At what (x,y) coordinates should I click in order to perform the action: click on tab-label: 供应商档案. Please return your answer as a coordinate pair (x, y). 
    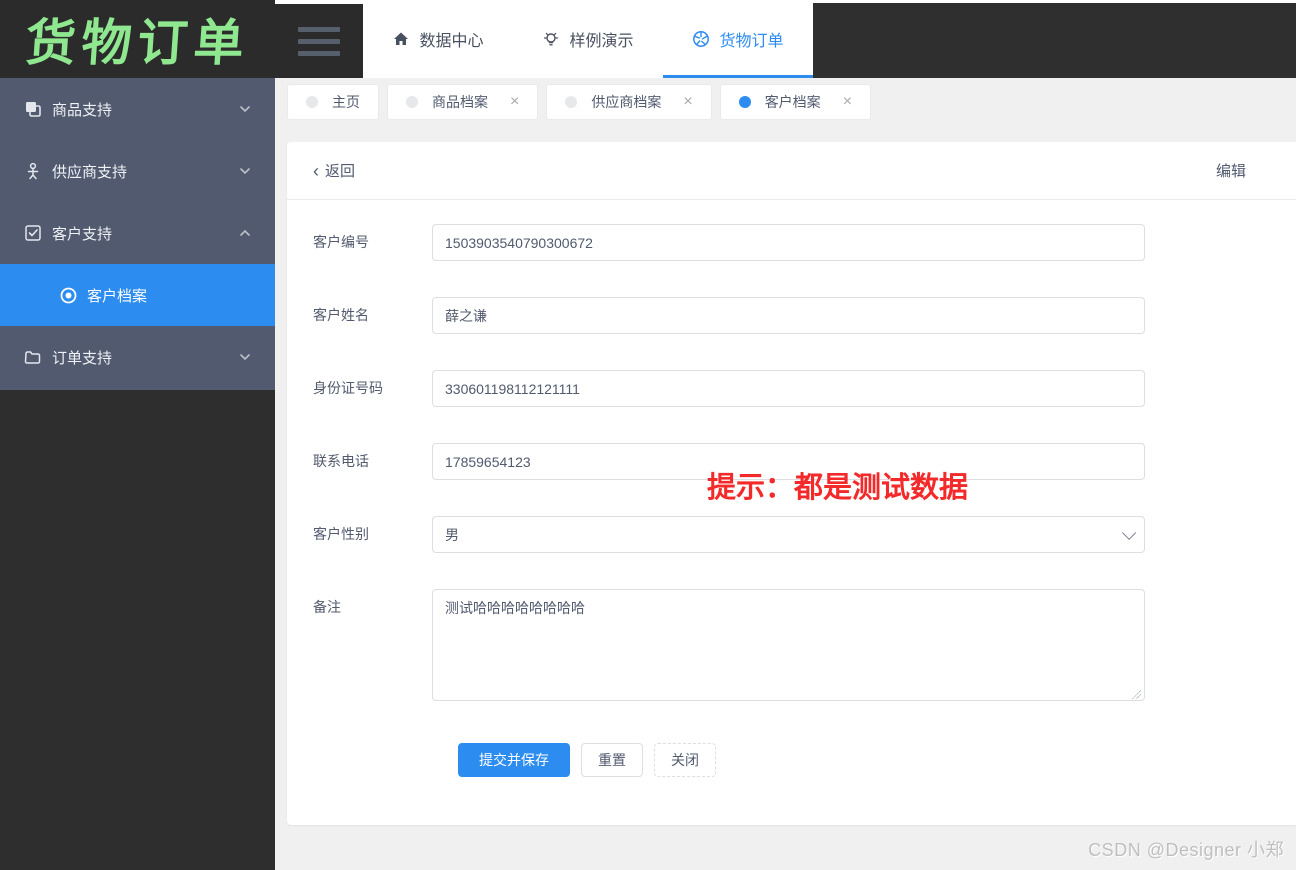
    Looking at the image, I should click on (626, 102).